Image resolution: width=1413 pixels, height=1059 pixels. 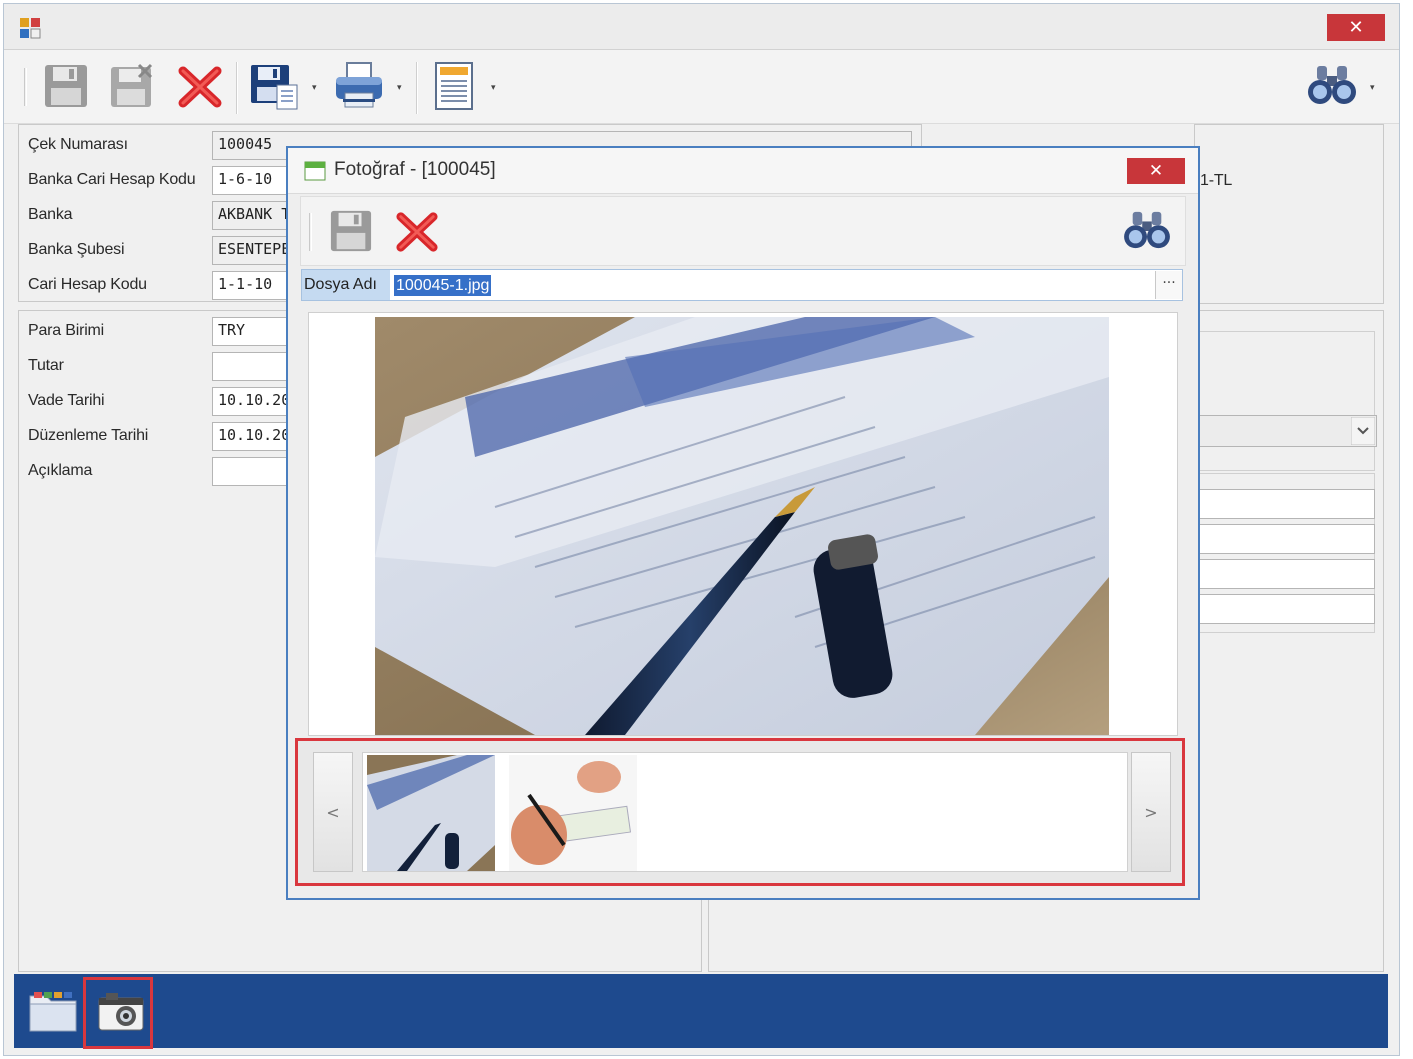 What do you see at coordinates (252, 331) in the screenshot?
I see `para-birimi-field: TRY` at bounding box center [252, 331].